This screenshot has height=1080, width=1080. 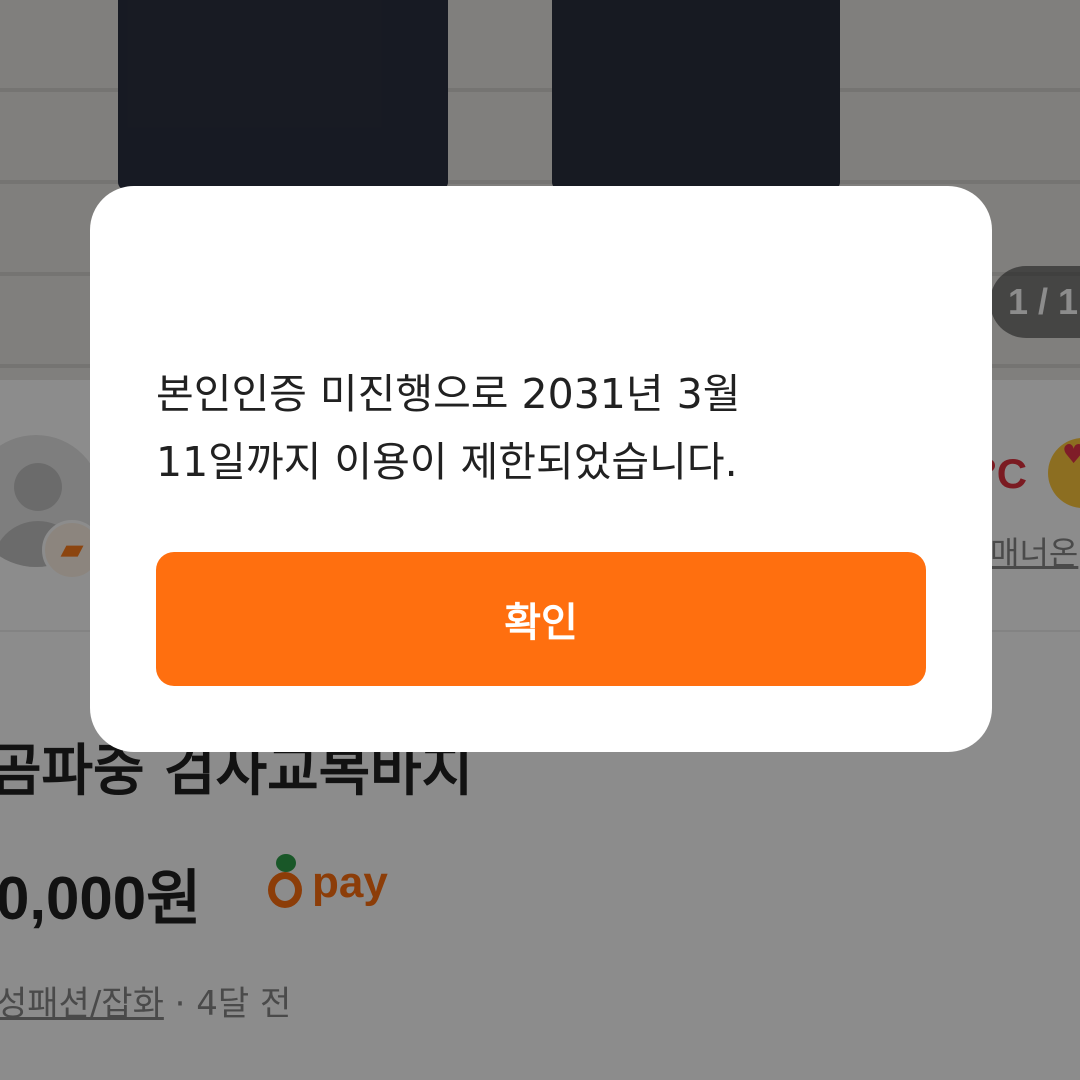 I want to click on dialog-message-line-1: 본인인증 미진행으로 2031년 3월, so click(x=448, y=394).